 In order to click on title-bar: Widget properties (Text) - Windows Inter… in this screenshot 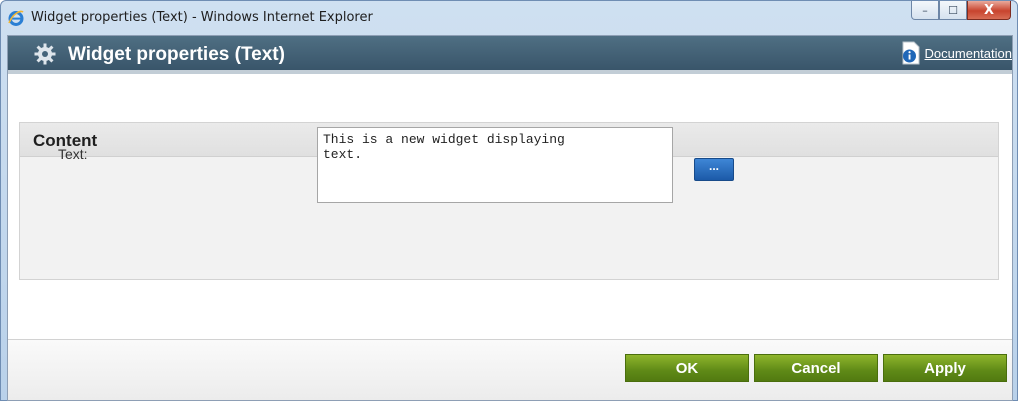, I will do `click(509, 18)`.